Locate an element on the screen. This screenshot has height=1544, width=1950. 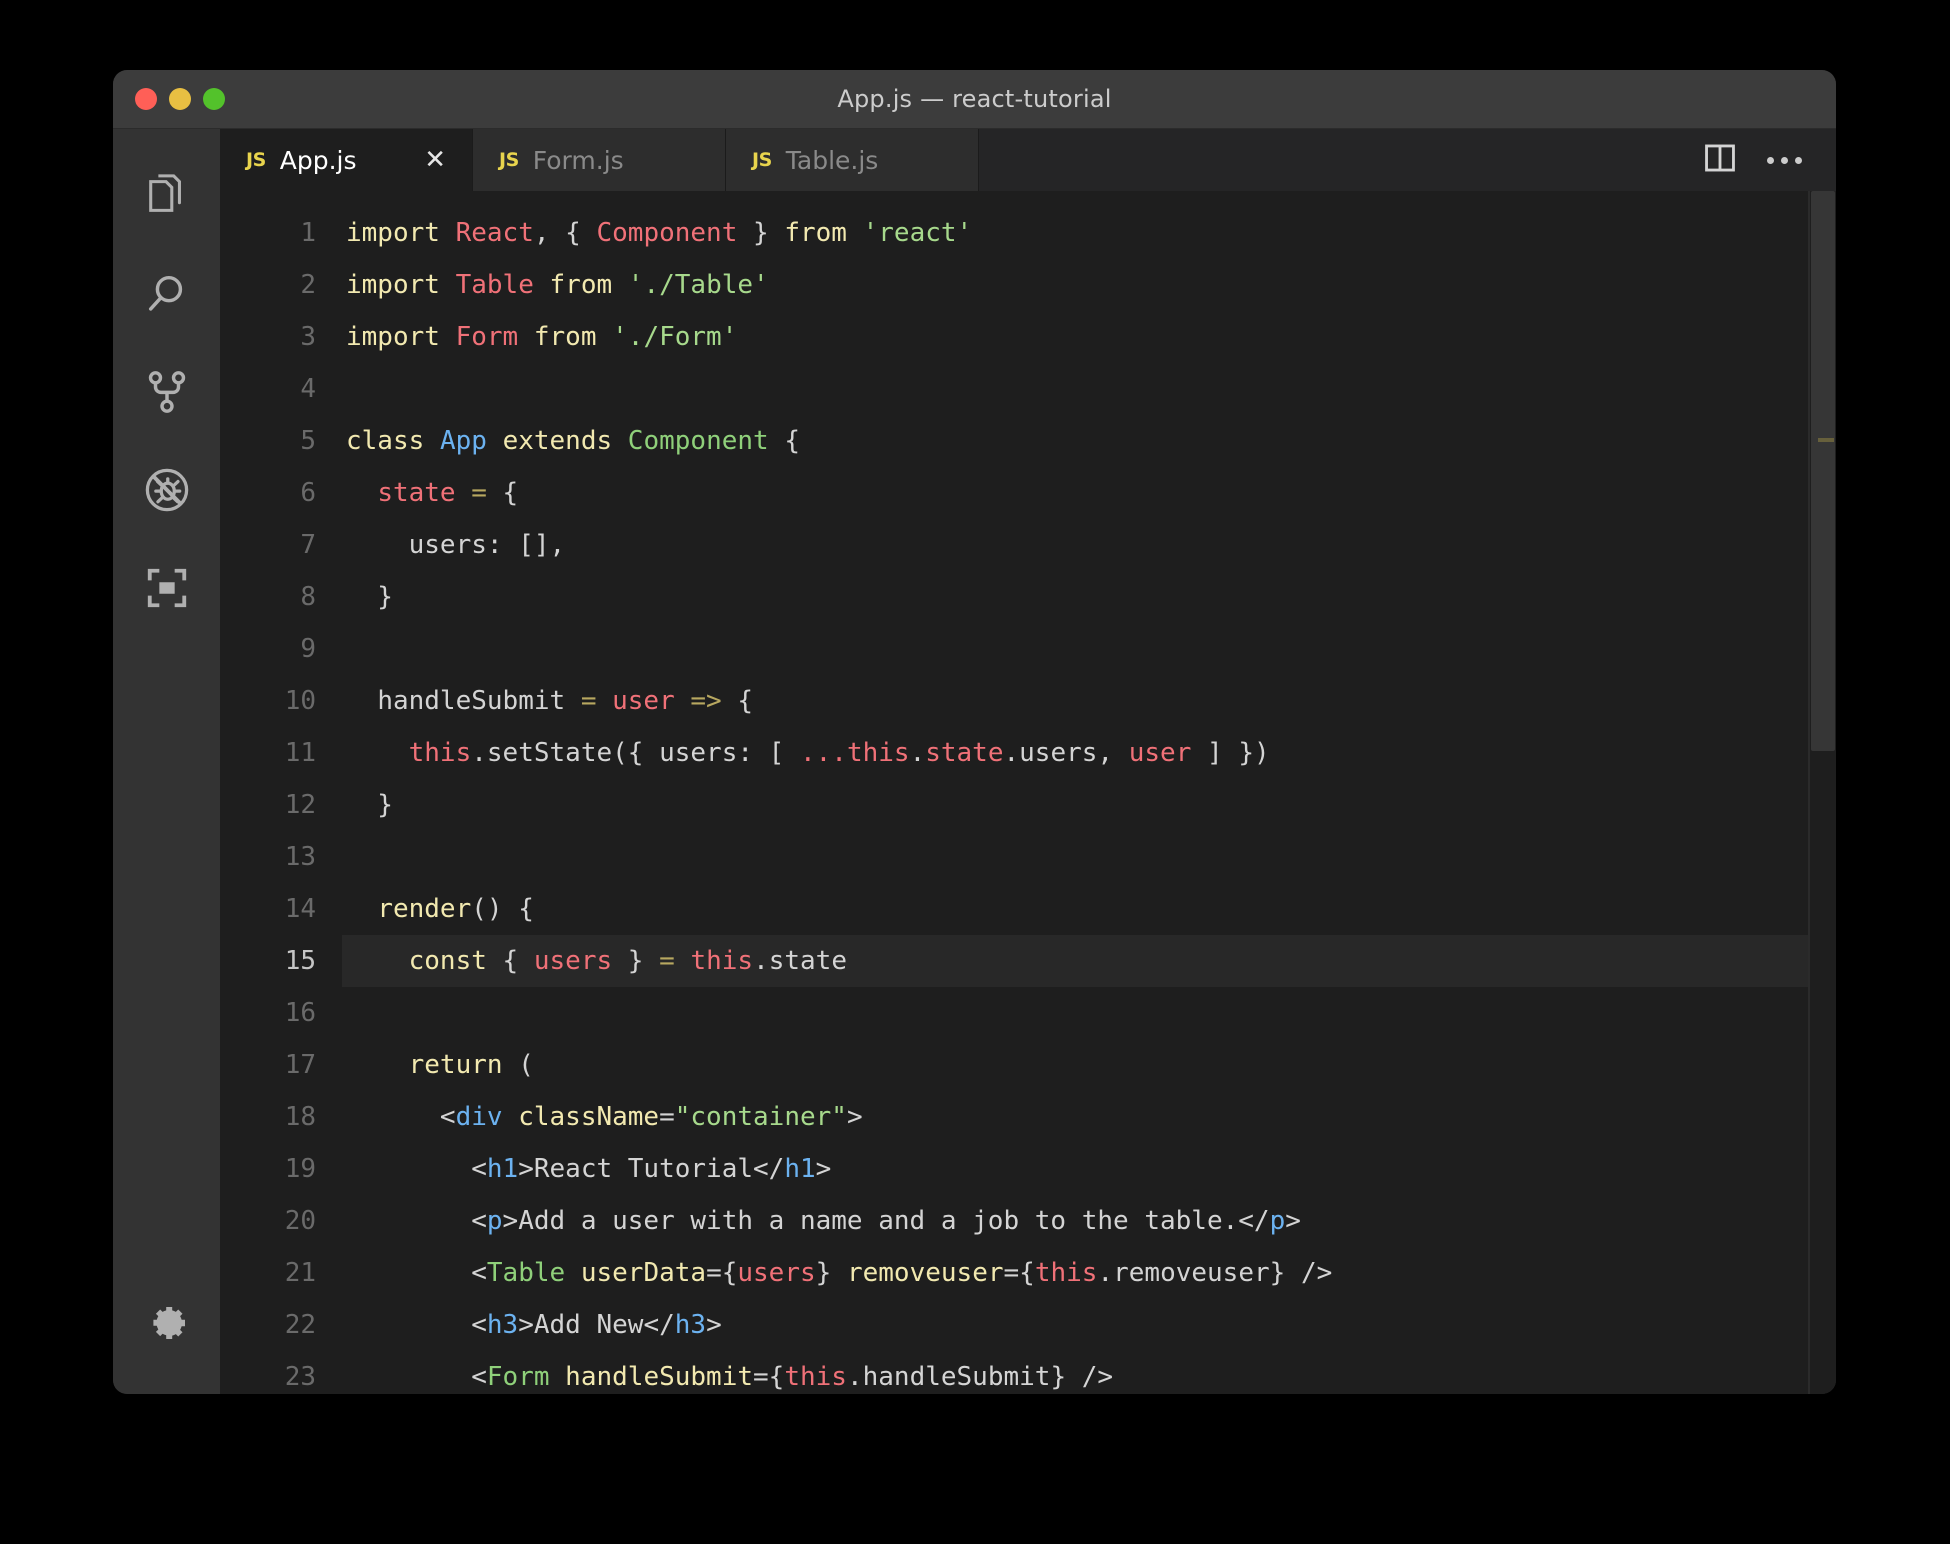
minimize-window-button is located at coordinates (180, 99).